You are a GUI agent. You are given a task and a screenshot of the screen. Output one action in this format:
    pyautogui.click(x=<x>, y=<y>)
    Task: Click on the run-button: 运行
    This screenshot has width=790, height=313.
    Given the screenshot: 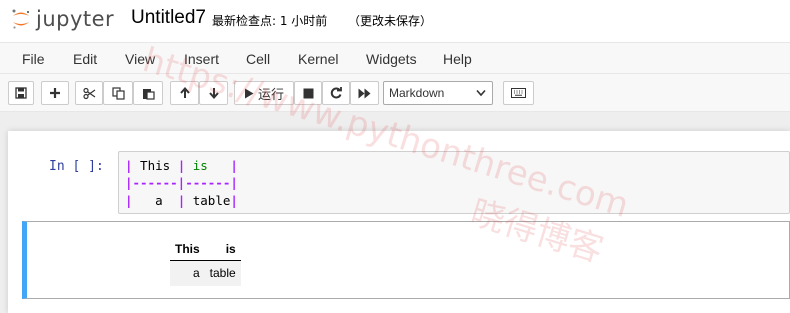 What is the action you would take?
    pyautogui.click(x=264, y=93)
    